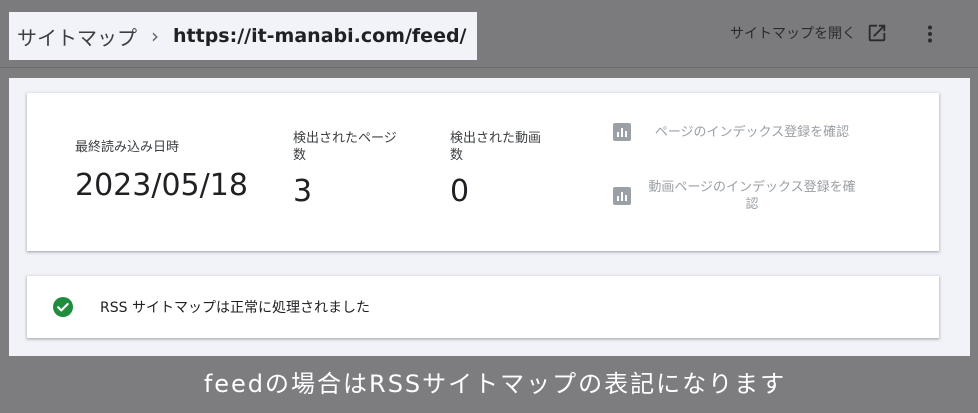  What do you see at coordinates (63, 307) in the screenshot?
I see `check-circle-icon` at bounding box center [63, 307].